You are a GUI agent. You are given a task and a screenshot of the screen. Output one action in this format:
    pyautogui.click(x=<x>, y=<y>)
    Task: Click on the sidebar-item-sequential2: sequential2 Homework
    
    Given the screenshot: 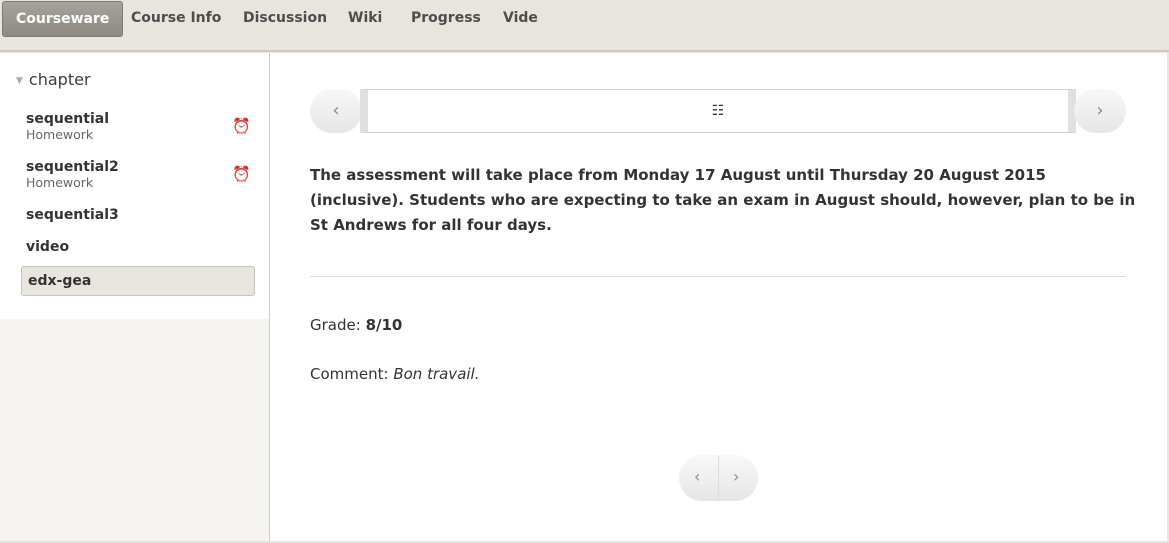 What is the action you would take?
    pyautogui.click(x=72, y=174)
    